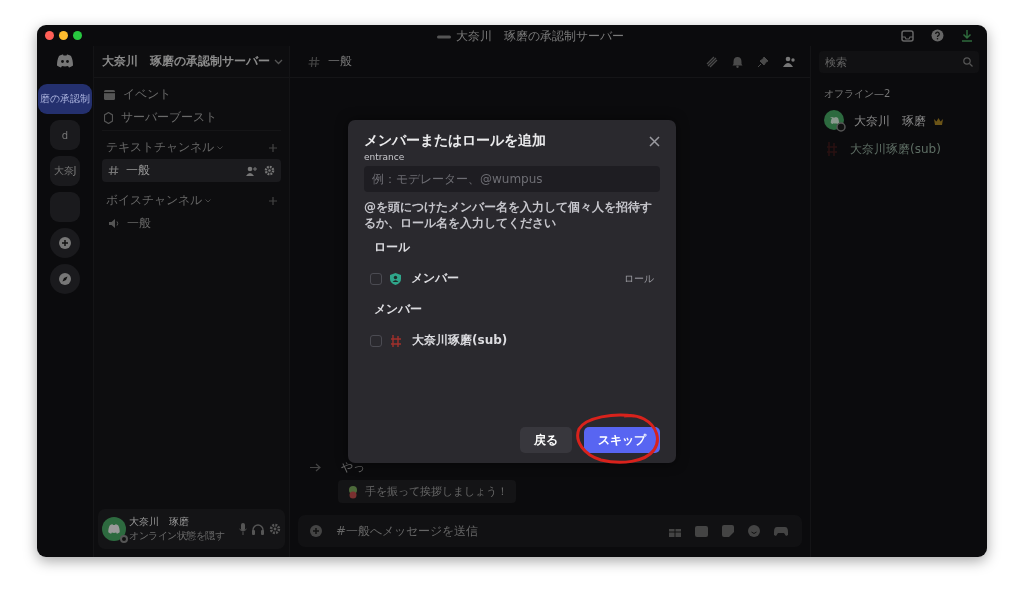  Describe the element at coordinates (65, 171) in the screenshot. I see `server-icon: 大奈J` at that location.